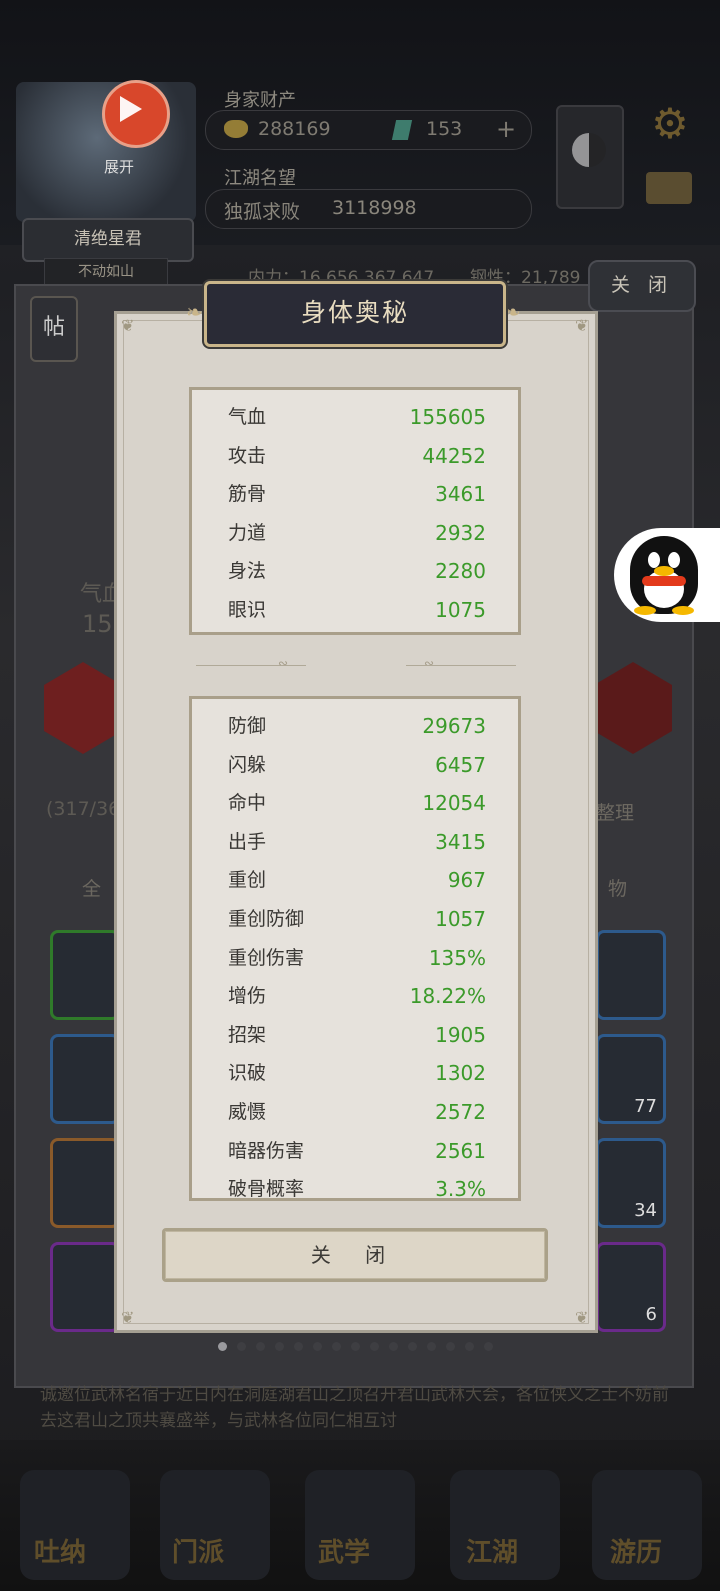  I want to click on stat-value: 3461, so click(460, 494).